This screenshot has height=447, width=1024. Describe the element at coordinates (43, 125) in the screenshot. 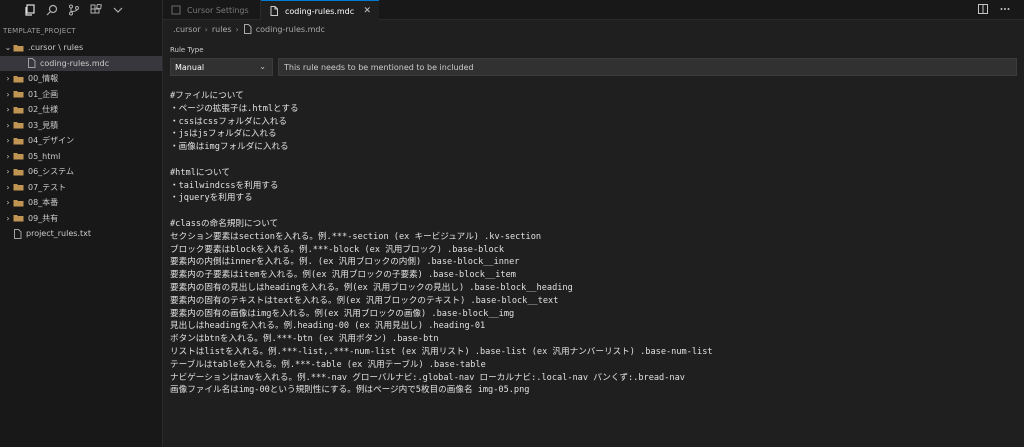

I see `tree-item-label: 03_見積` at that location.